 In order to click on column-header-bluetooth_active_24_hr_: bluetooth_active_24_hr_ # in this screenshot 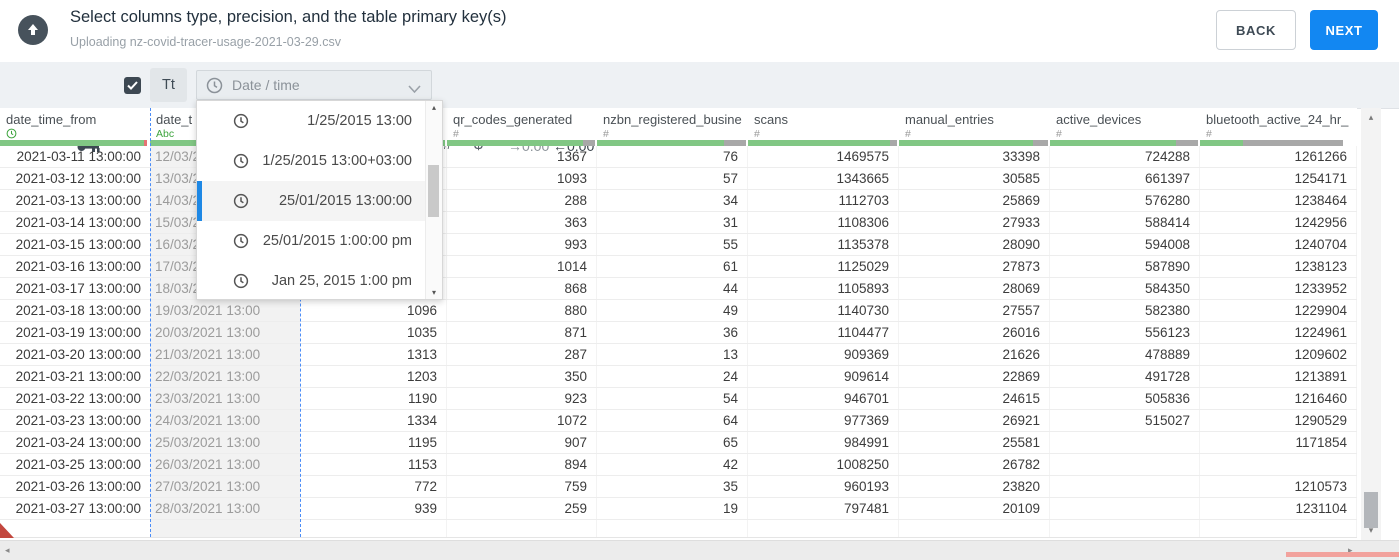, I will do `click(1278, 127)`.